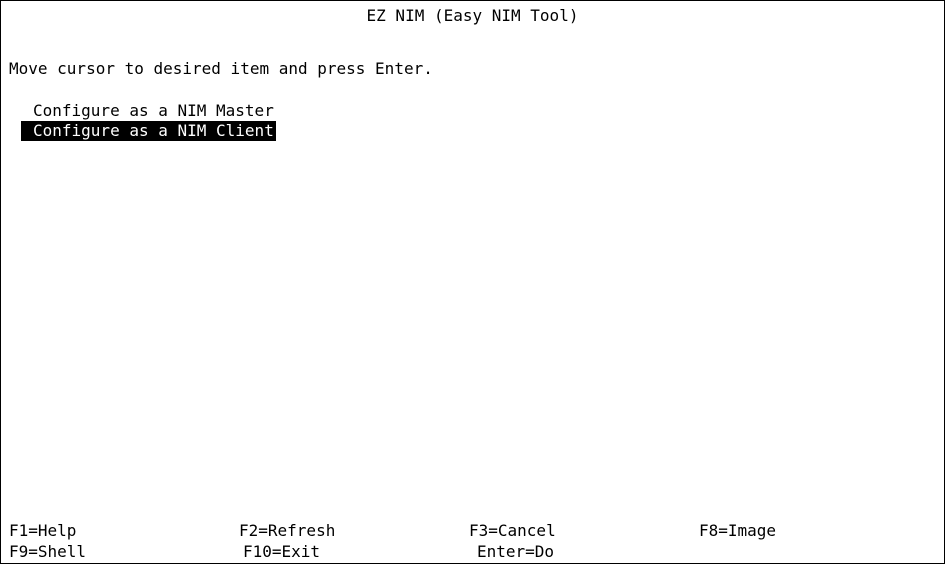  I want to click on f1-help-key: F1=Help, so click(124, 531).